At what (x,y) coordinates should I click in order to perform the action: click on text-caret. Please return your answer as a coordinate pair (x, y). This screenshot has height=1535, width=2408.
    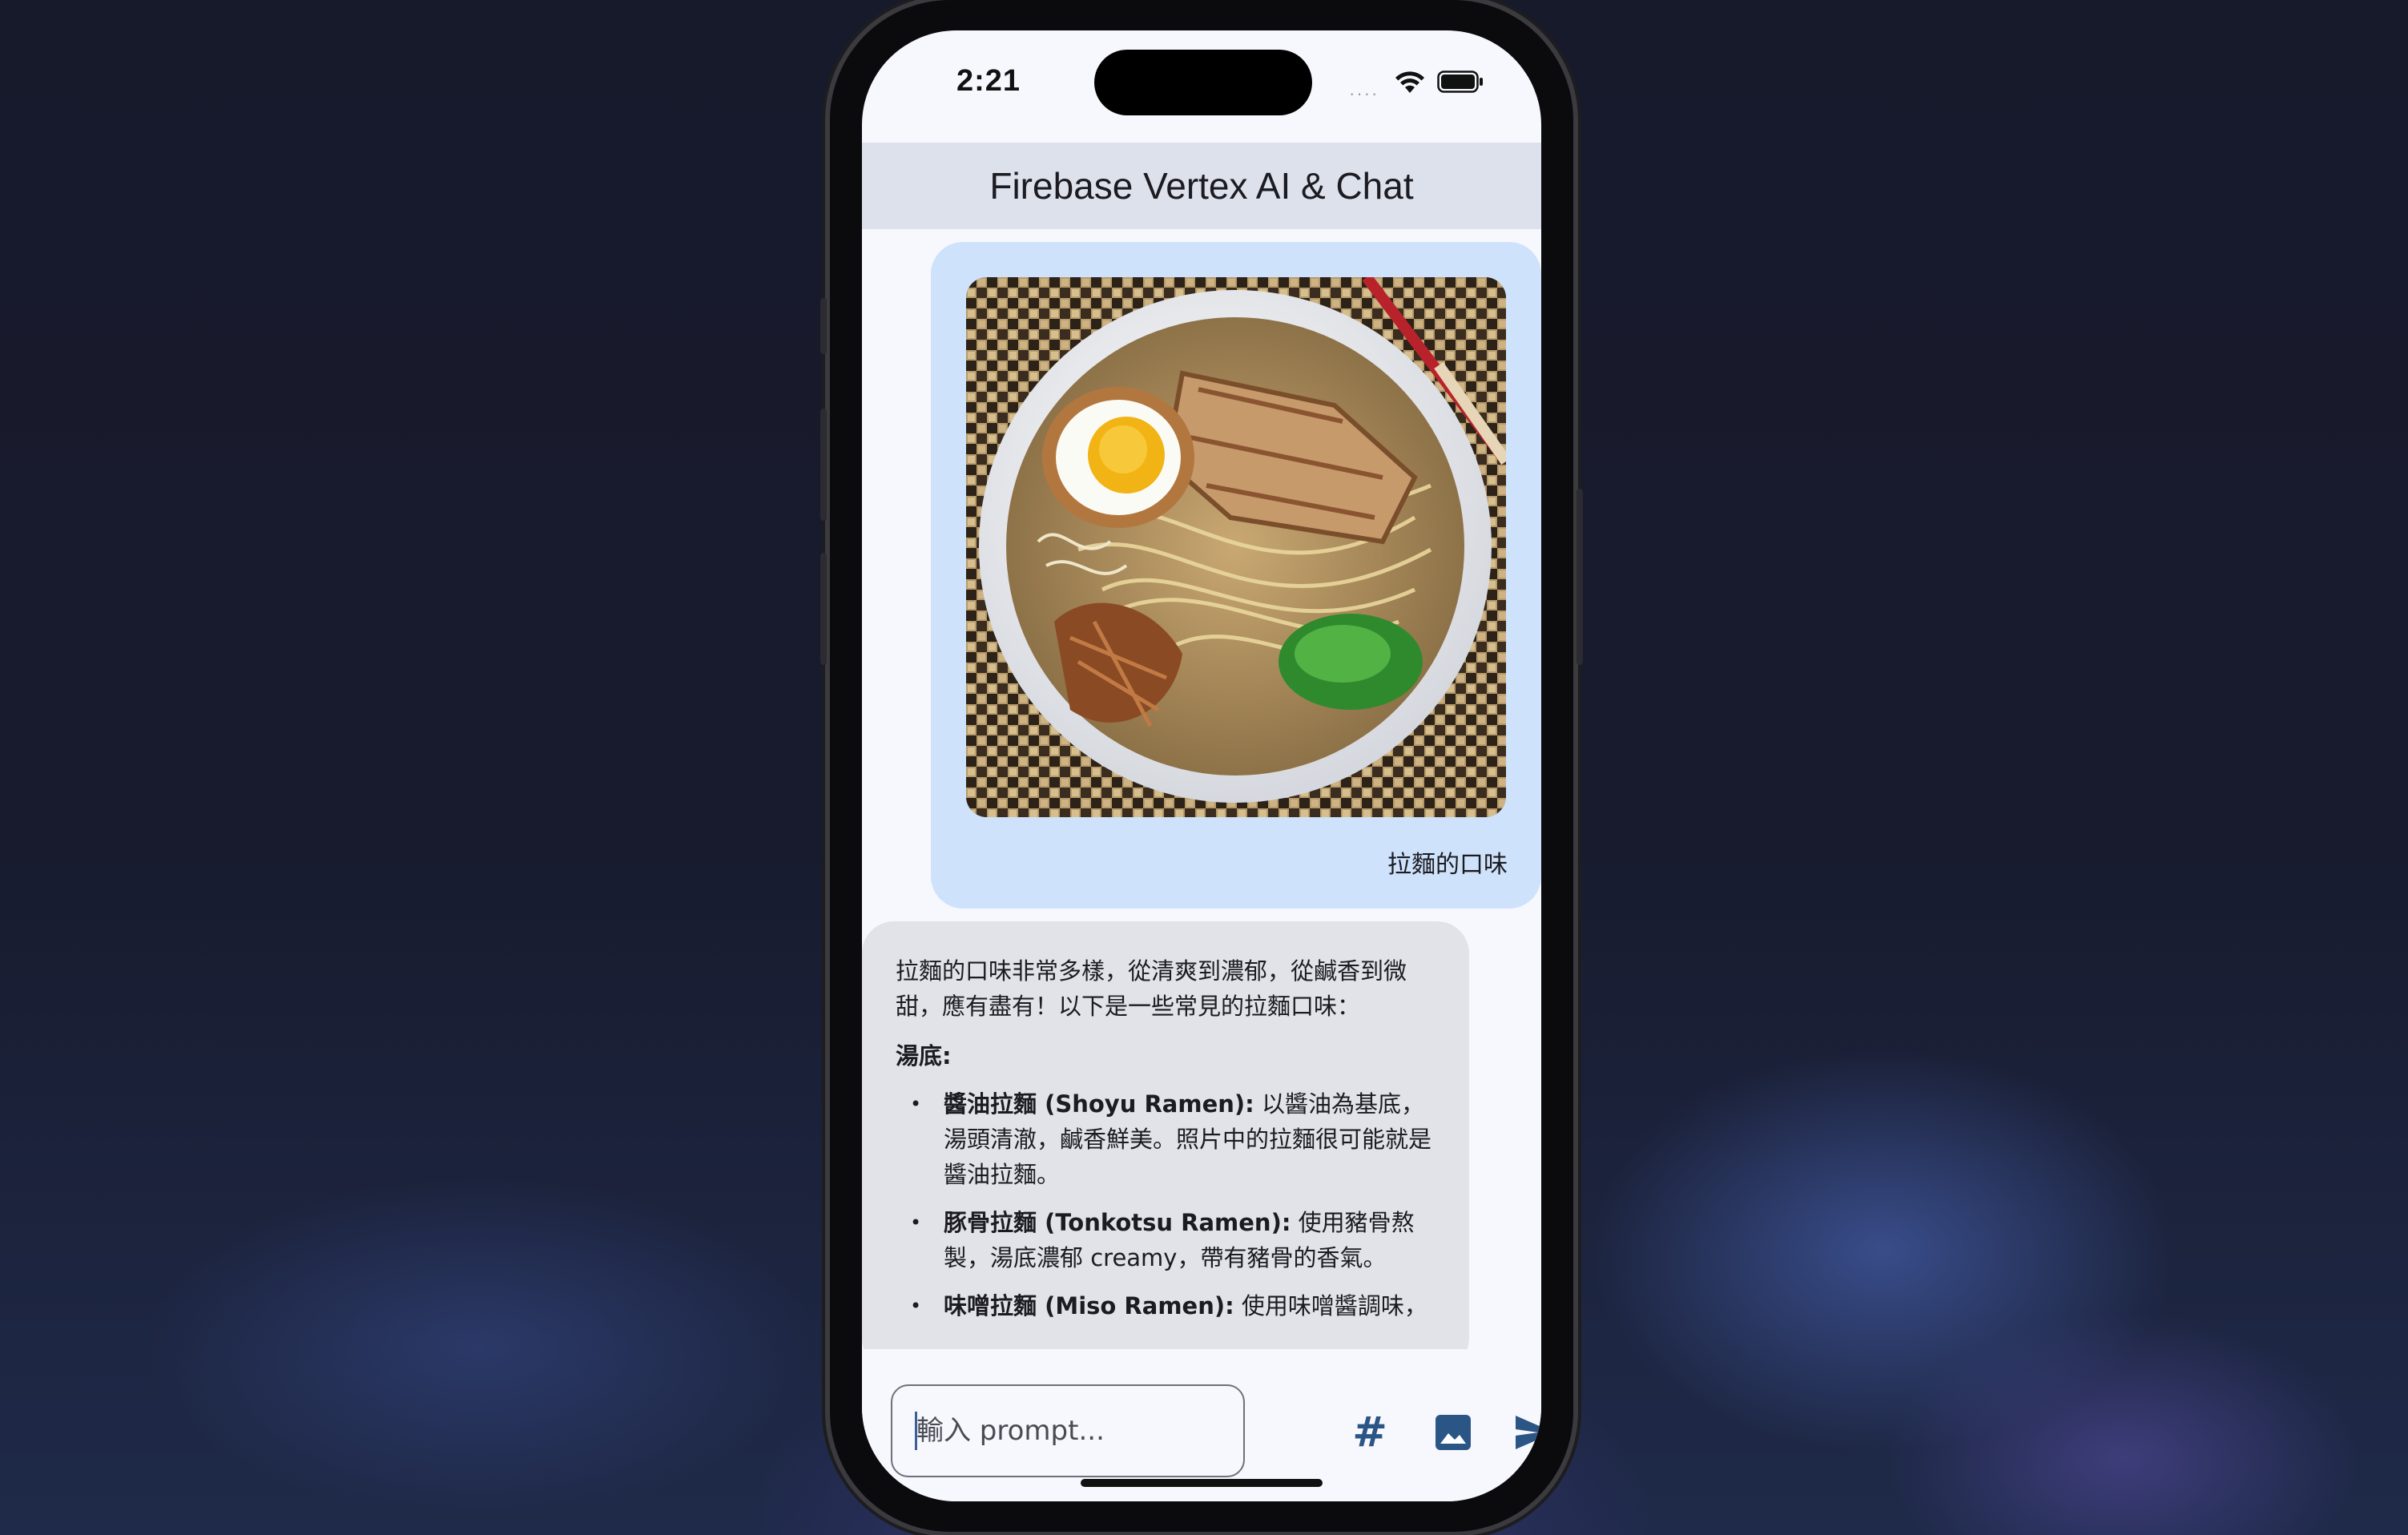
    Looking at the image, I should click on (916, 1431).